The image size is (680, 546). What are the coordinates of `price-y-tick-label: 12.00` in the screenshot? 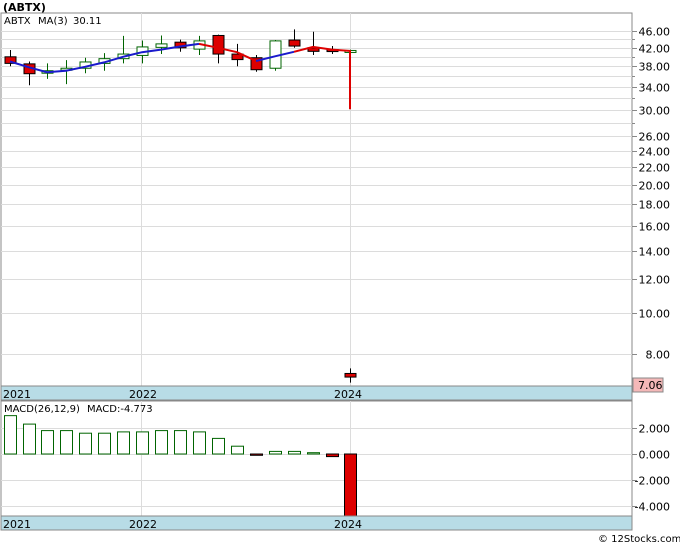 It's located at (655, 280).